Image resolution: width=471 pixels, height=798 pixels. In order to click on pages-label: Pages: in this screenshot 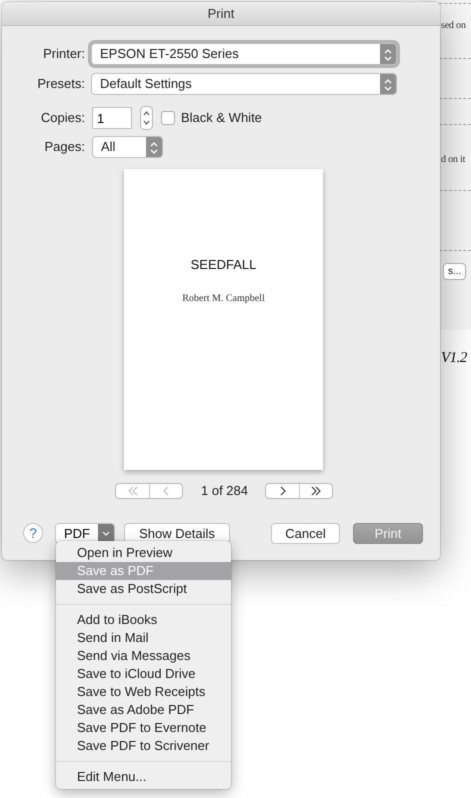, I will do `click(65, 147)`.